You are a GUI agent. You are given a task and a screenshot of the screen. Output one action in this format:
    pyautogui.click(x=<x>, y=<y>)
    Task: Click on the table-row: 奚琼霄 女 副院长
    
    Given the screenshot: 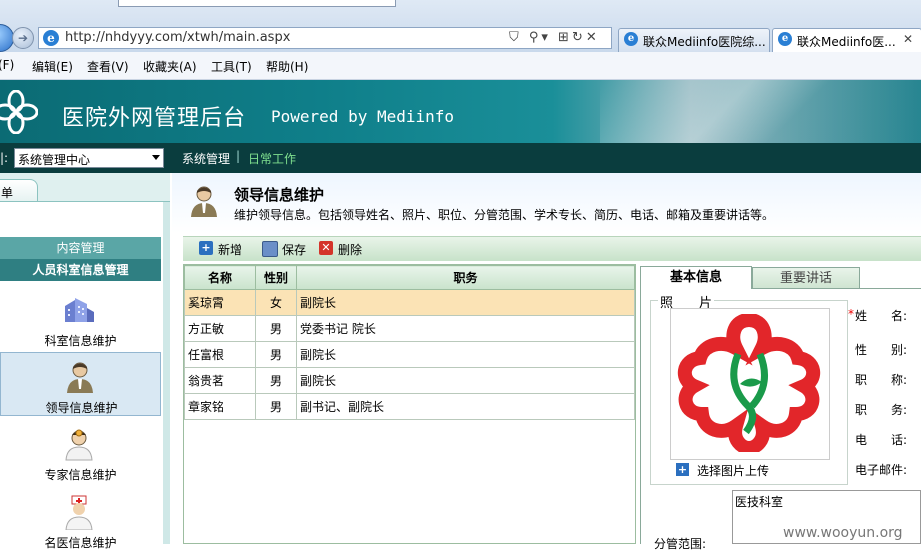 What is the action you would take?
    pyautogui.click(x=409, y=302)
    